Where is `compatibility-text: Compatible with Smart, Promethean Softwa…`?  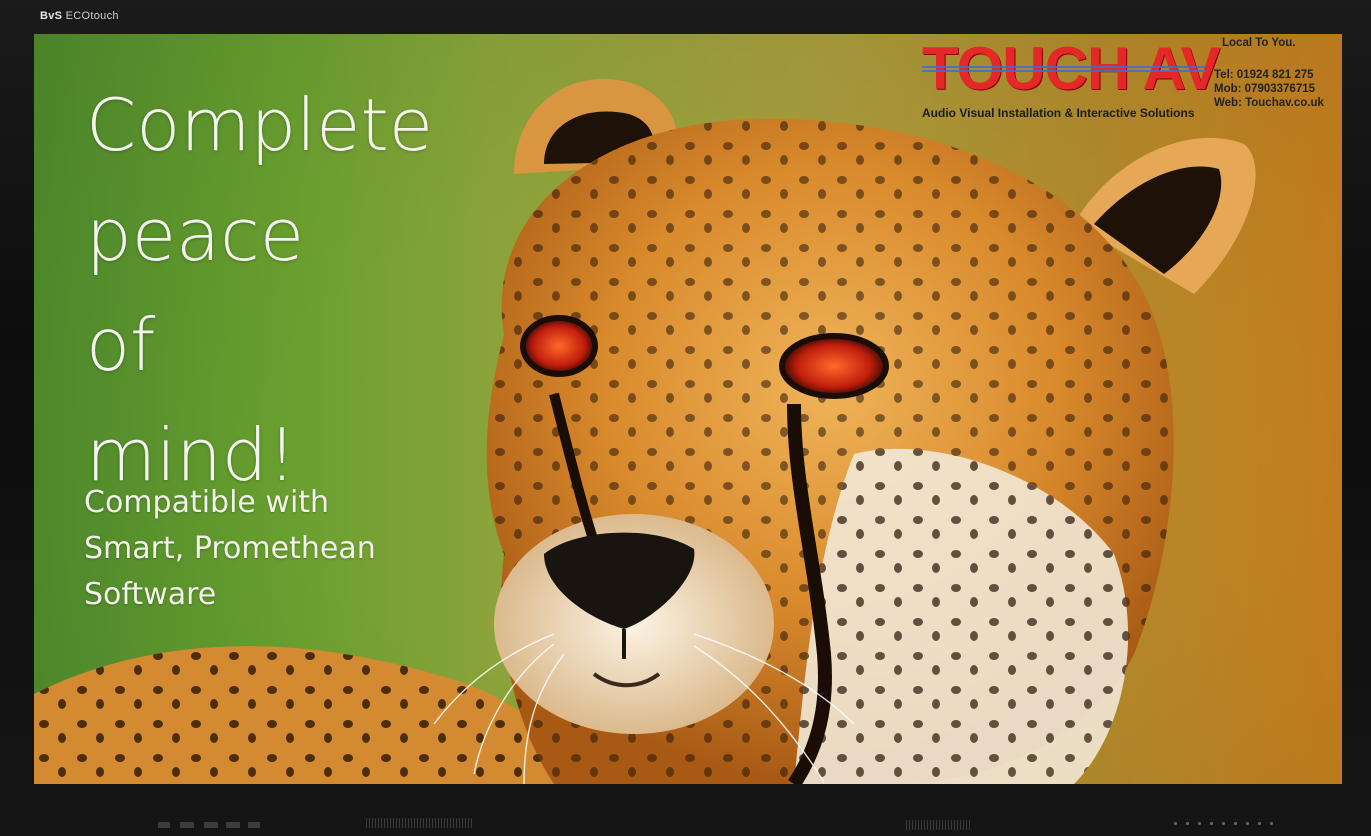
compatibility-text: Compatible with Smart, Promethean Softwa… is located at coordinates (230, 549).